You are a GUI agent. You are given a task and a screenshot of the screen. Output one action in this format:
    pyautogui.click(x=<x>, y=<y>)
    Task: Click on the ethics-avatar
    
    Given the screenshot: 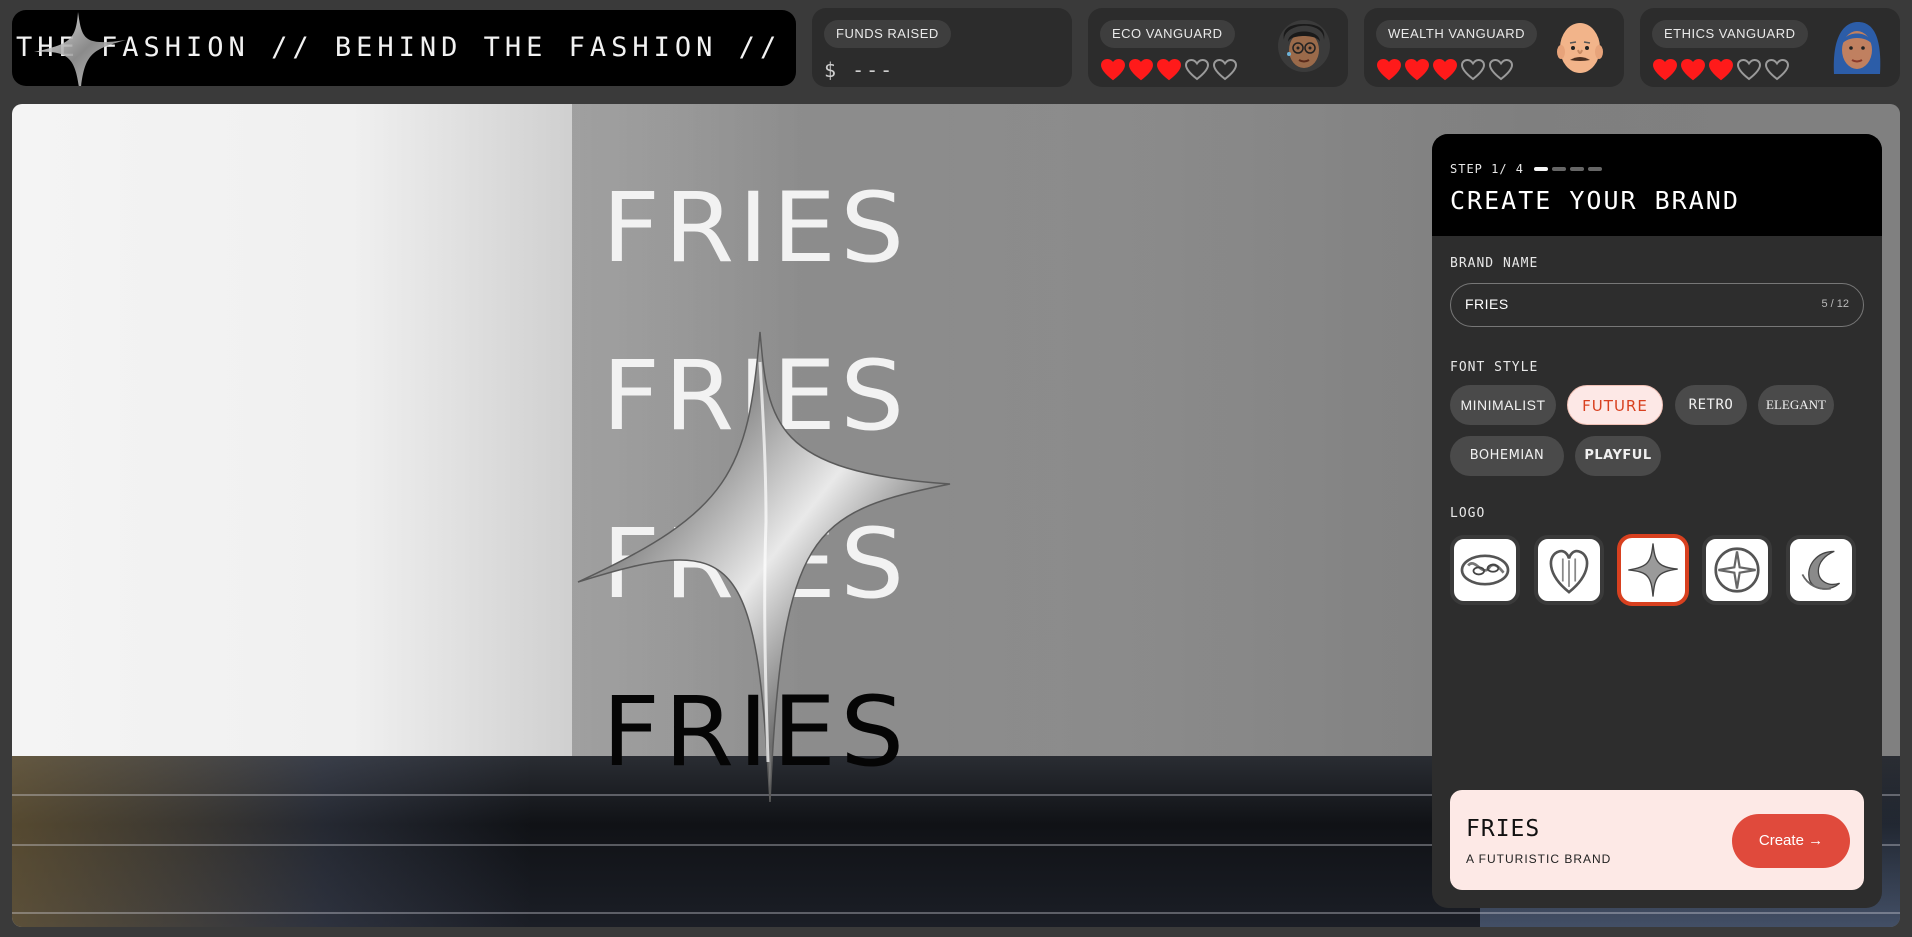 What is the action you would take?
    pyautogui.click(x=1857, y=48)
    